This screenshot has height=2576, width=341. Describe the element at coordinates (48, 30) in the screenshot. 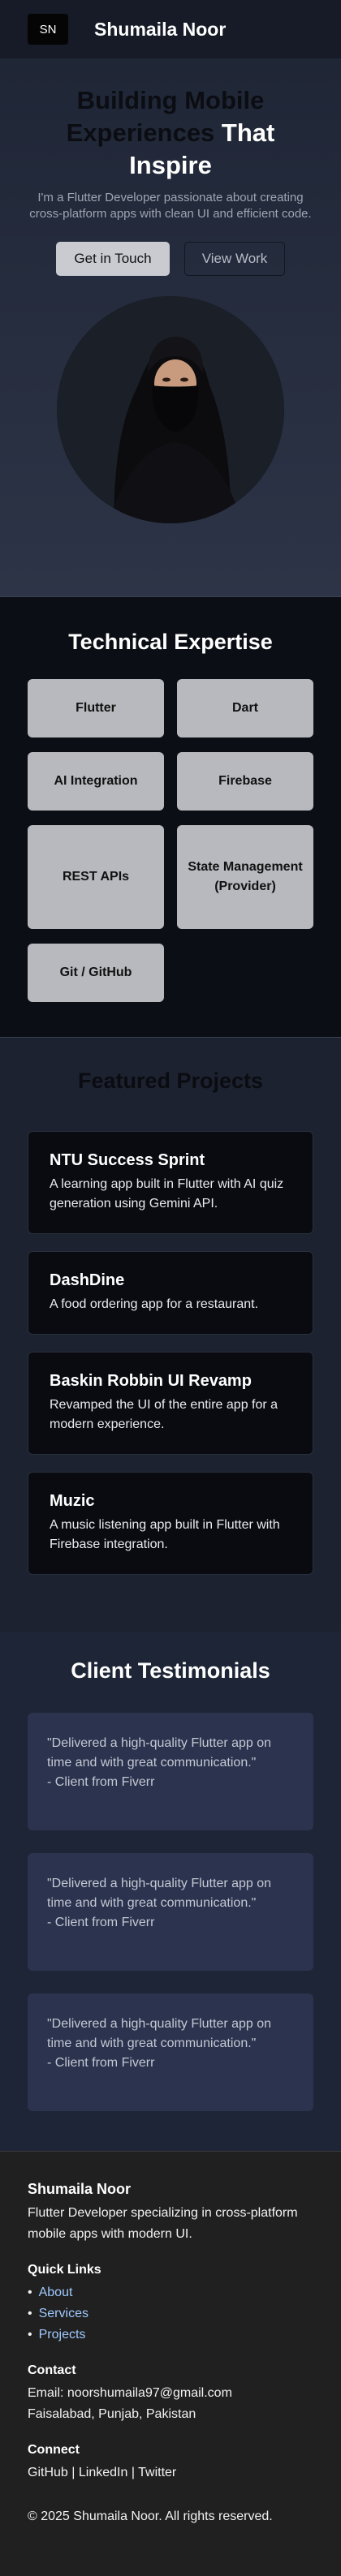

I see `logo-badge: SN` at that location.